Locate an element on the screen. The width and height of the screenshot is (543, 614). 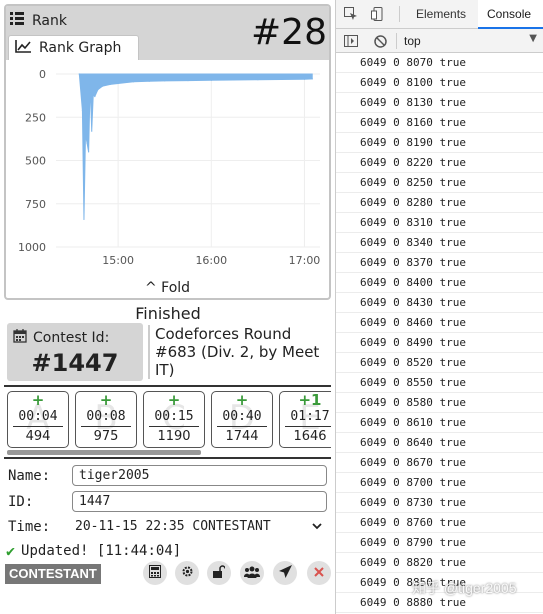
console-line: 6049 0 8250 true is located at coordinates (439, 183).